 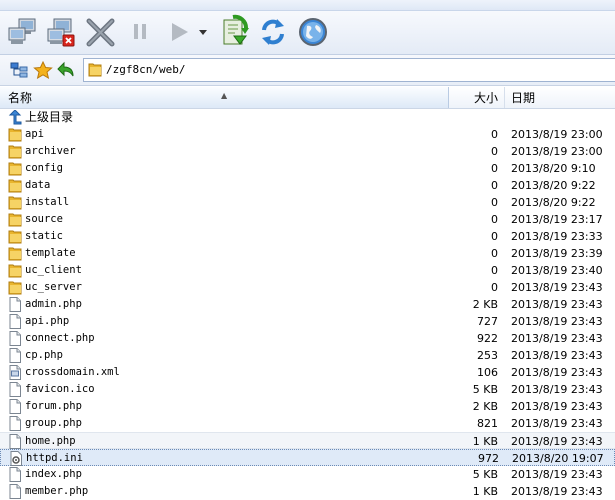 What do you see at coordinates (203, 32) in the screenshot?
I see `play-dropdown-button` at bounding box center [203, 32].